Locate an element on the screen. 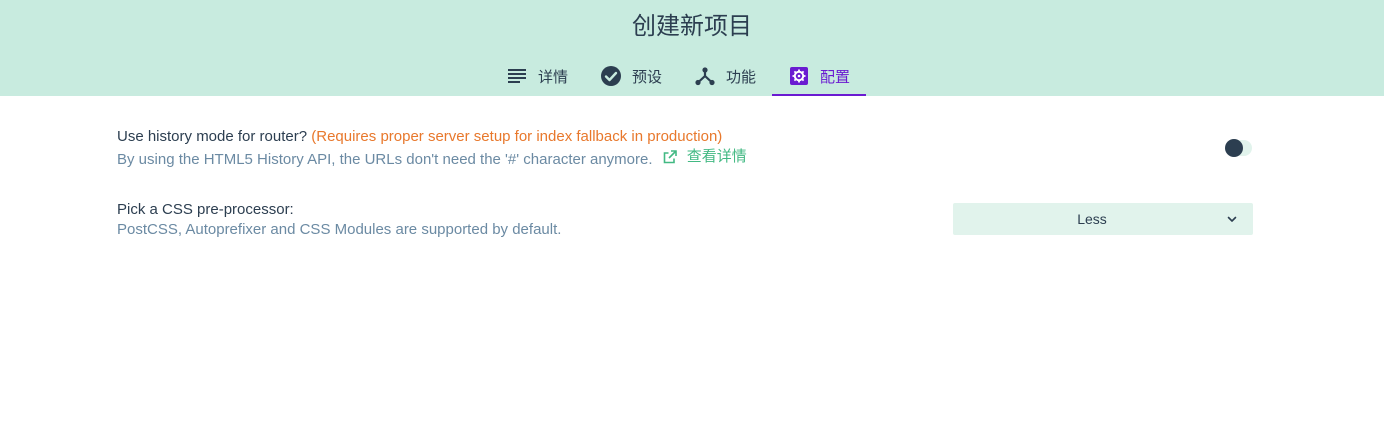  gear-icon is located at coordinates (799, 76).